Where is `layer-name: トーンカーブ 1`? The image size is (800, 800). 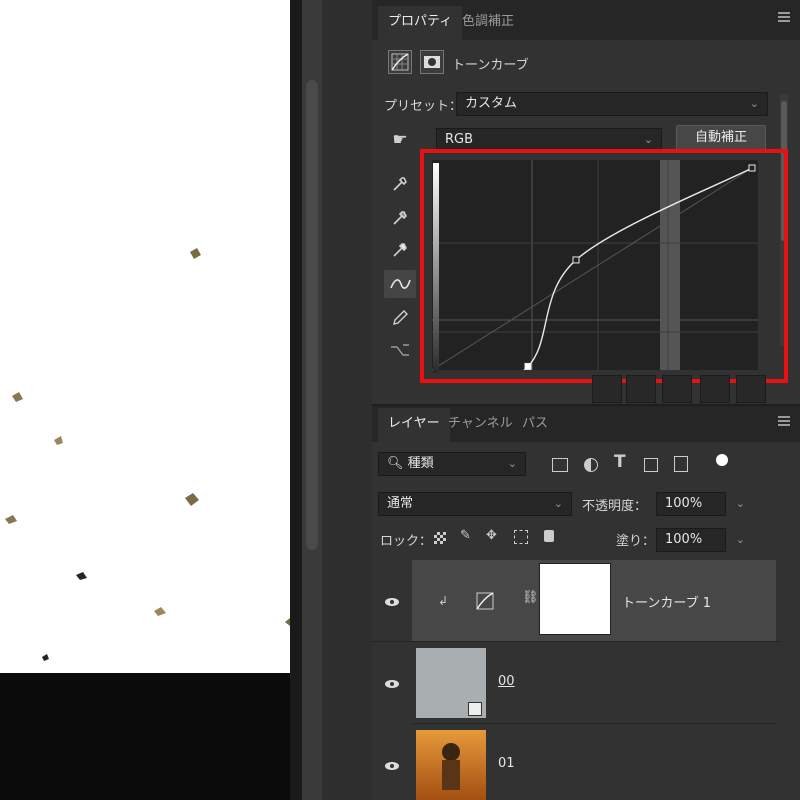
layer-name: トーンカーブ 1 is located at coordinates (666, 601).